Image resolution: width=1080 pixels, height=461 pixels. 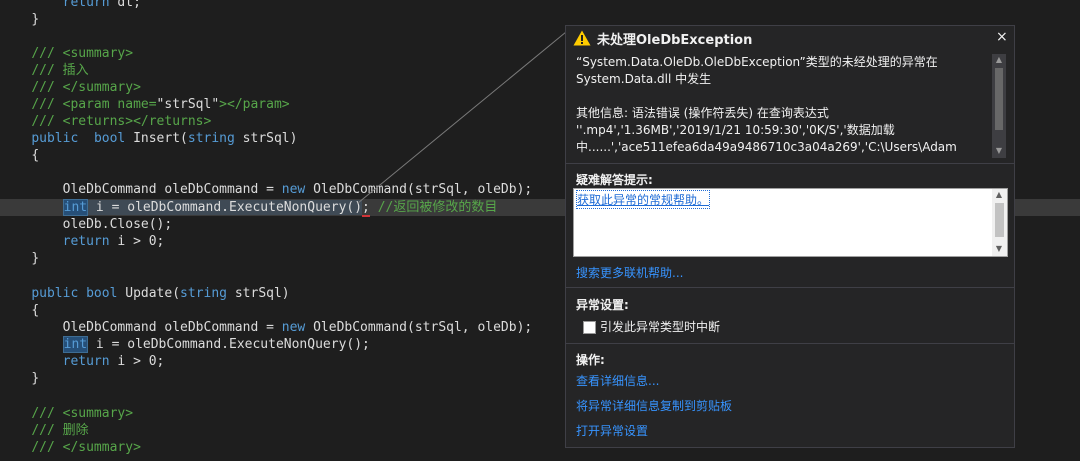 I want to click on keyword: return, so click(x=86, y=5).